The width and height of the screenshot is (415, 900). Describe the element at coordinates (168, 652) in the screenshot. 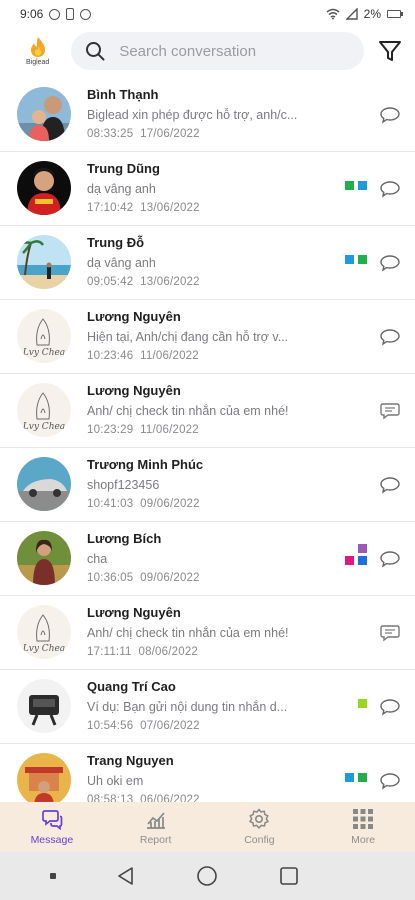

I see `message-date: 08/06/2022` at that location.